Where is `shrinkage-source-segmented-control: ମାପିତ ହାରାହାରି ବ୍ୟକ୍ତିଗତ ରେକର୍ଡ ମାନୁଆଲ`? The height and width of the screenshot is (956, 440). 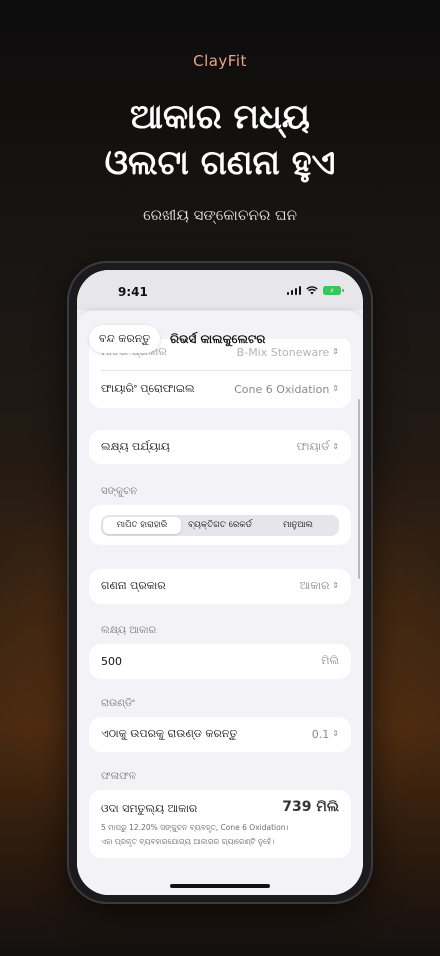
shrinkage-source-segmented-control: ମାପିତ ହାରାହାରି ବ୍ୟକ୍ତିଗତ ରେକର୍ଡ ମାନୁଆଲ is located at coordinates (220, 525).